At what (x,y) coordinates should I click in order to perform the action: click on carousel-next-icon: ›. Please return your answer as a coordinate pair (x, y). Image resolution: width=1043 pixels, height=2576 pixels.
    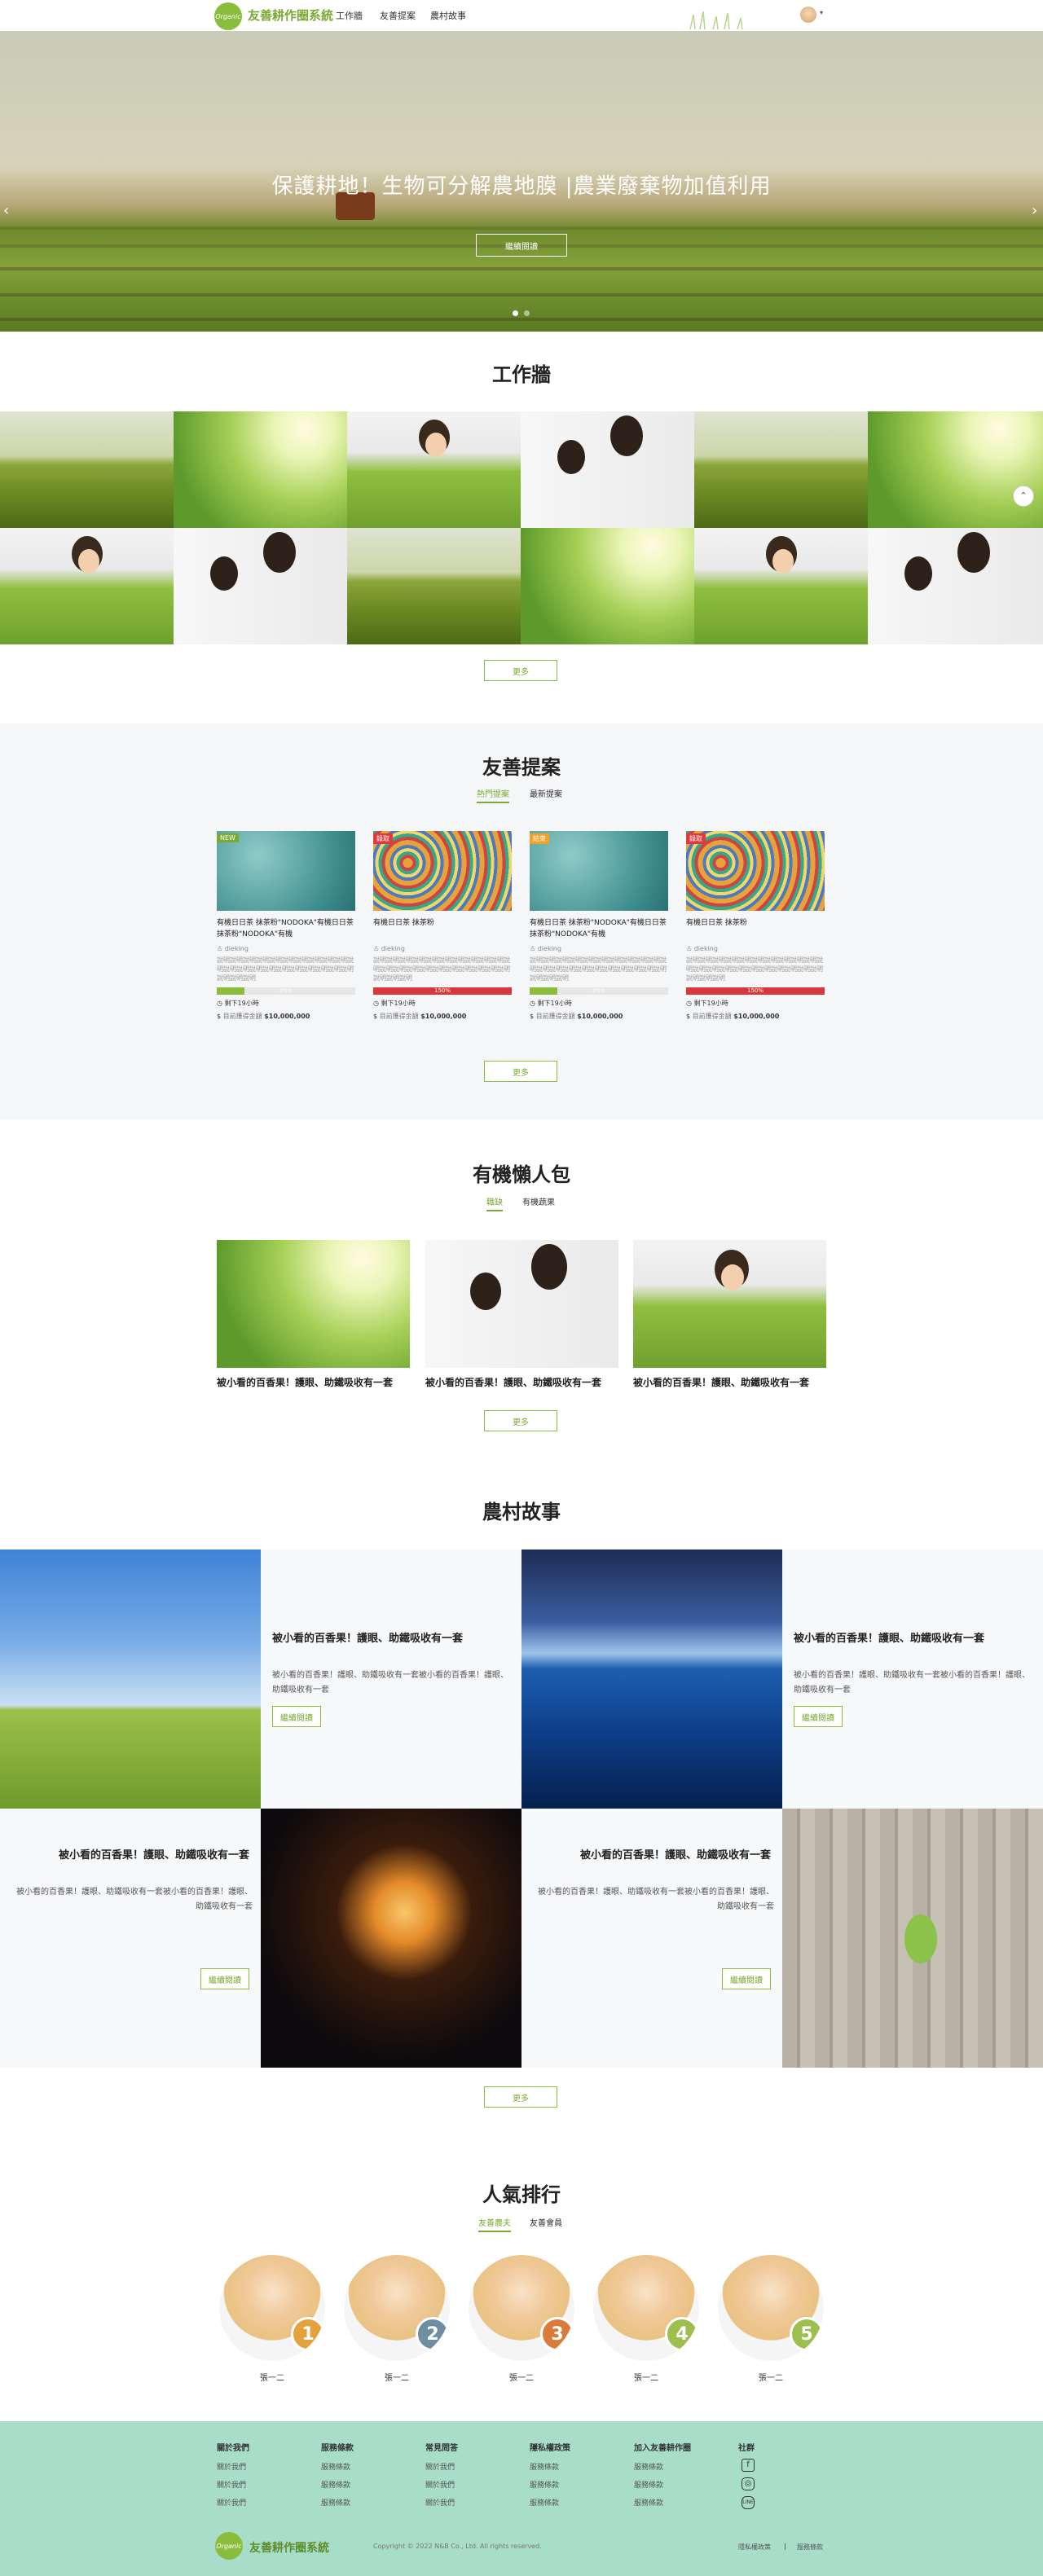
    Looking at the image, I should click on (1035, 210).